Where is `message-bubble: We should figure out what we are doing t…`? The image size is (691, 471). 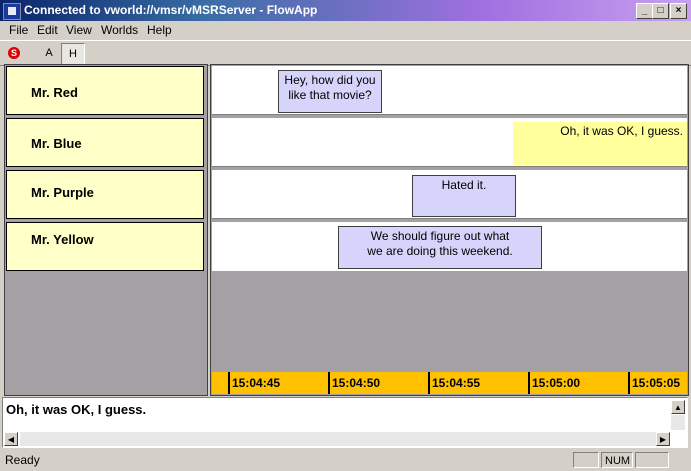 message-bubble: We should figure out what we are doing t… is located at coordinates (440, 247).